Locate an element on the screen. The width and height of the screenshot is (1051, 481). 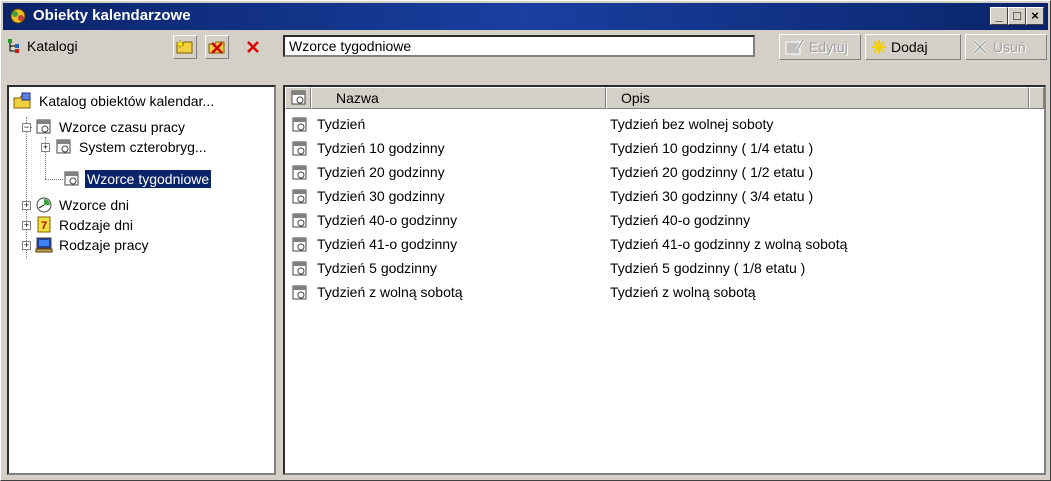
row-name: Tydzień is located at coordinates (341, 124).